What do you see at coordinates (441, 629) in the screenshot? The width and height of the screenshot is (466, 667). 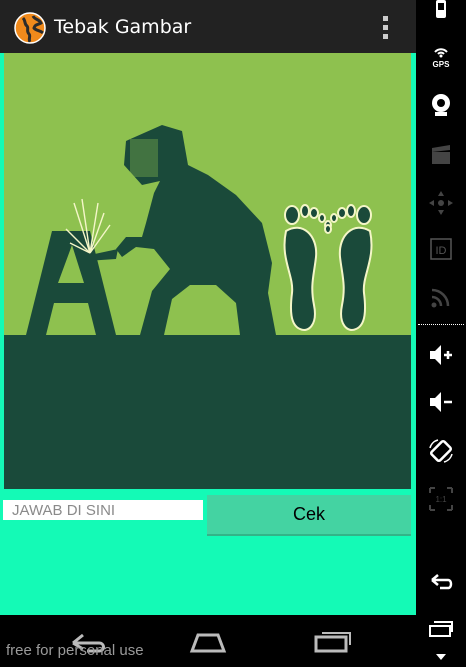 I see `emulator-recents-icon` at bounding box center [441, 629].